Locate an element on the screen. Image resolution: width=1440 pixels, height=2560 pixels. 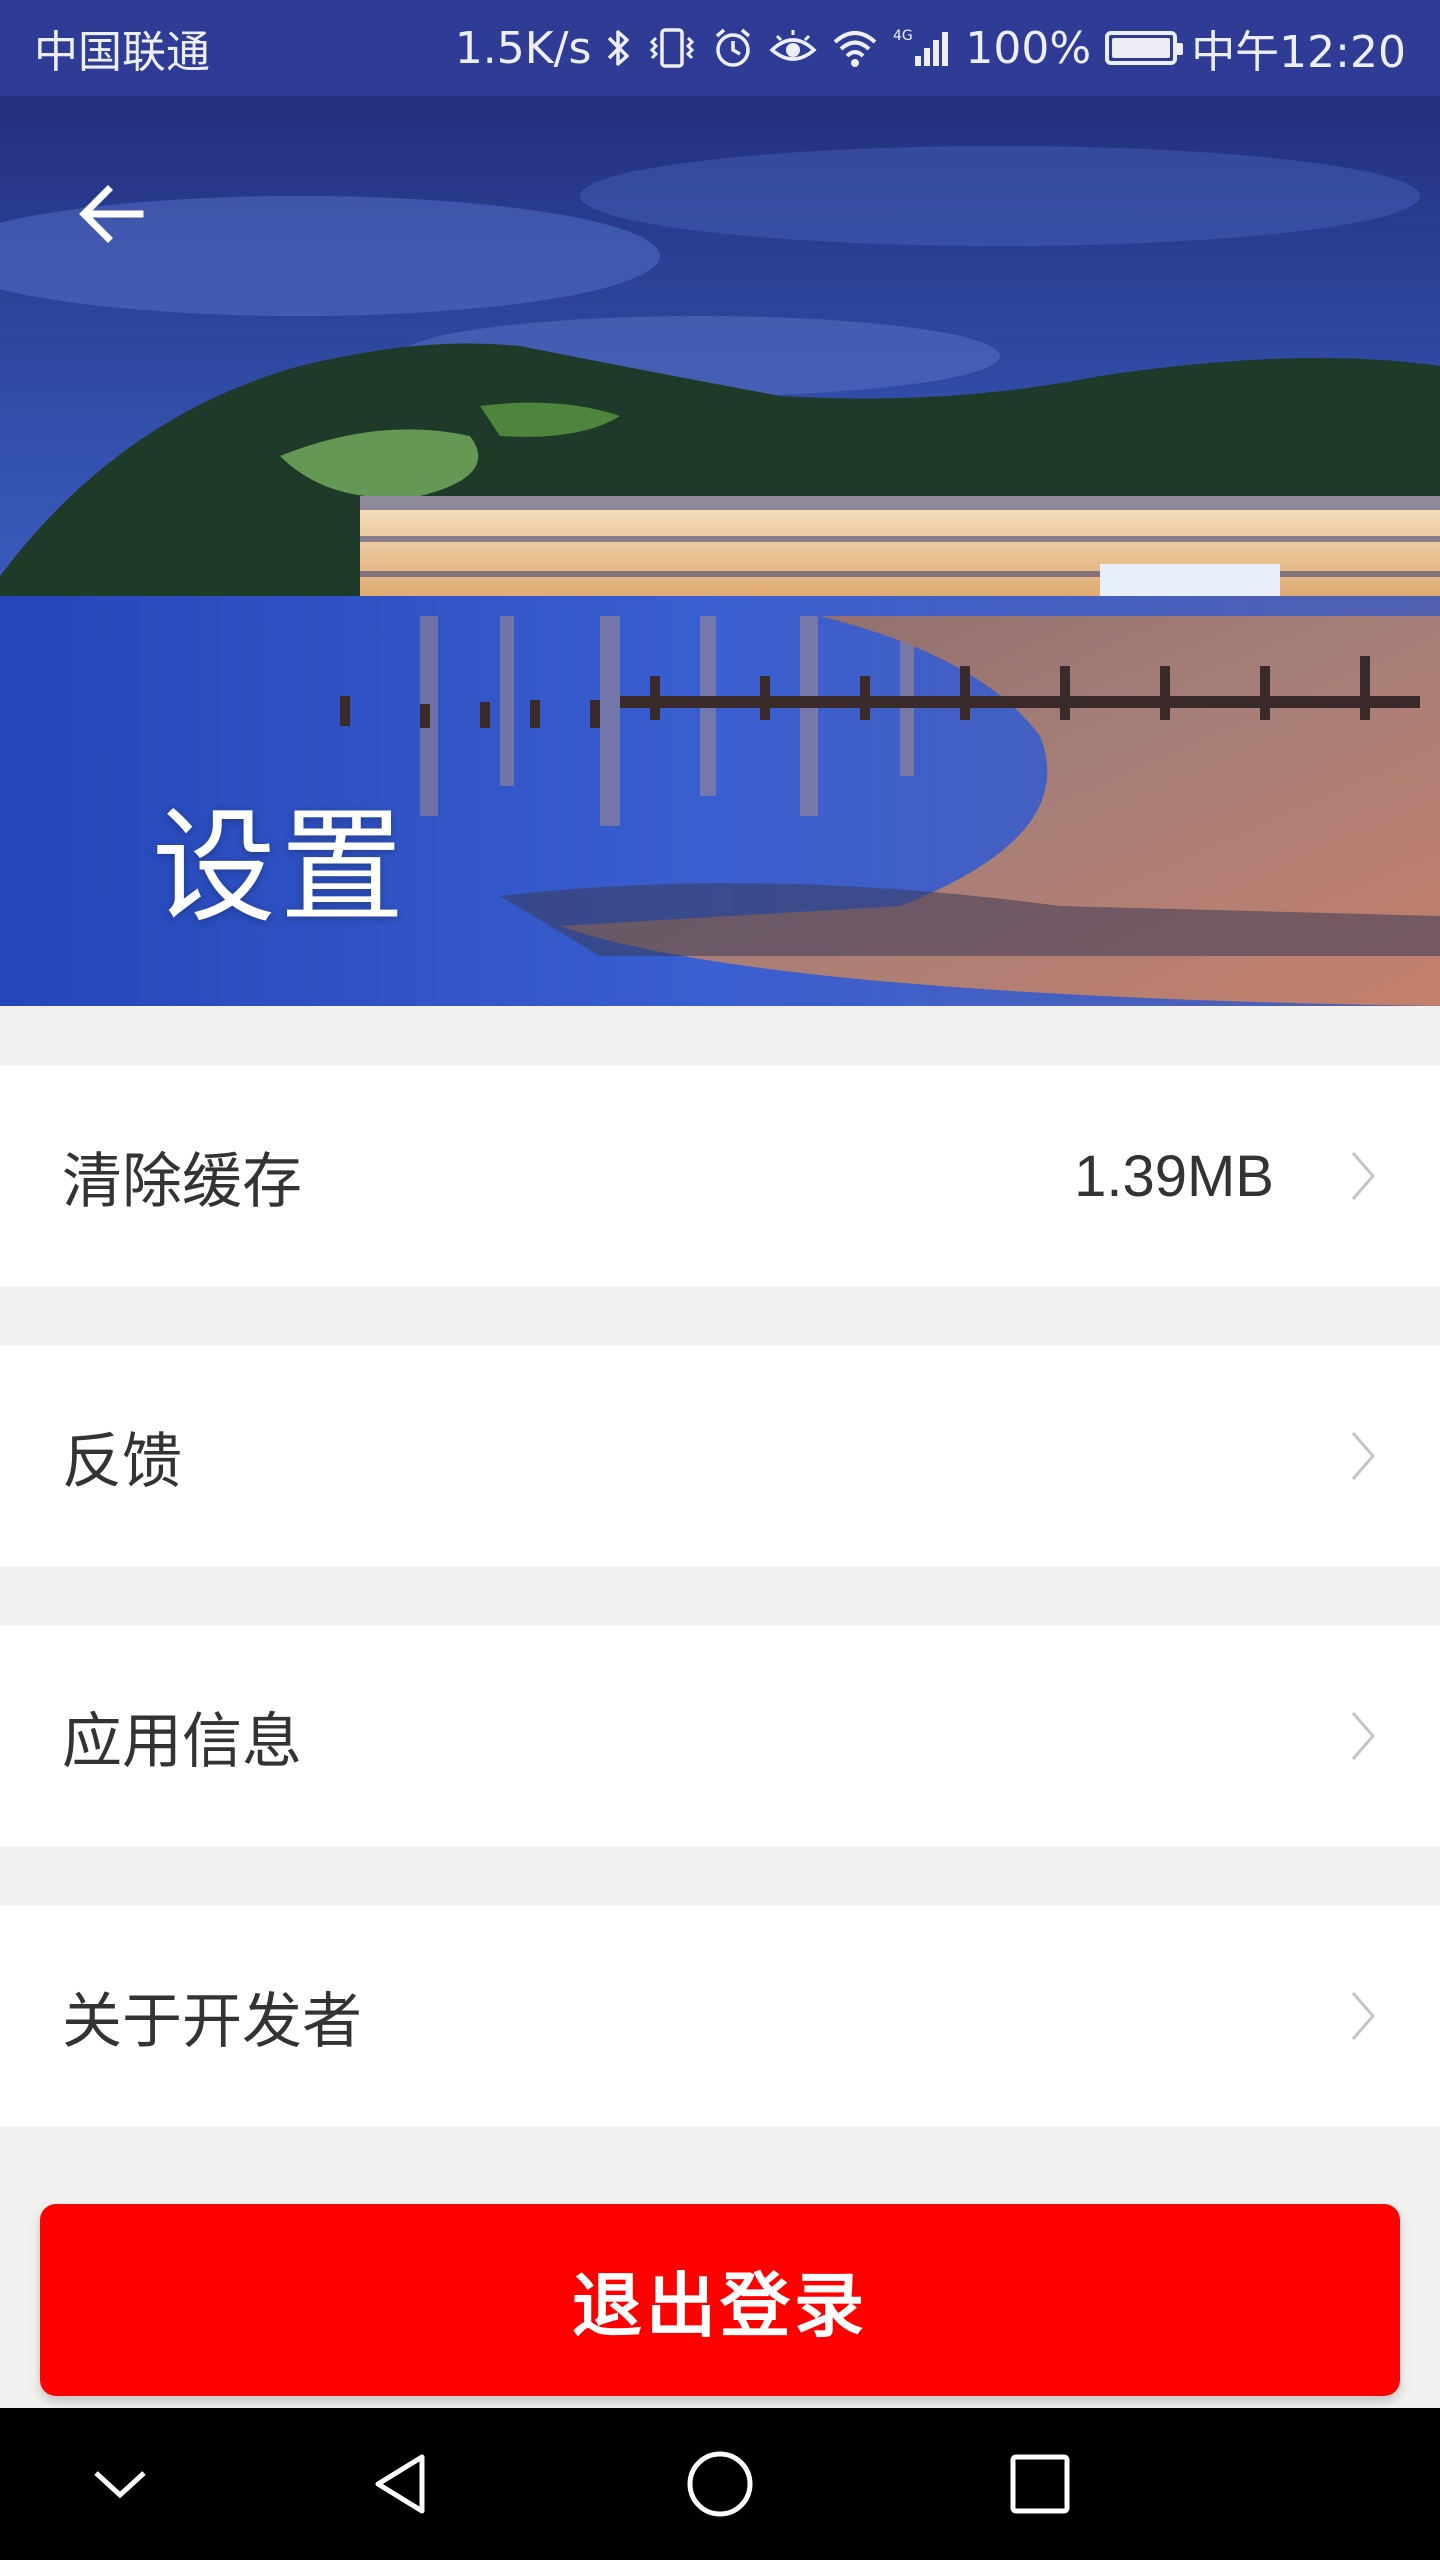
settings-item-label: 应用信息 is located at coordinates (182, 1741).